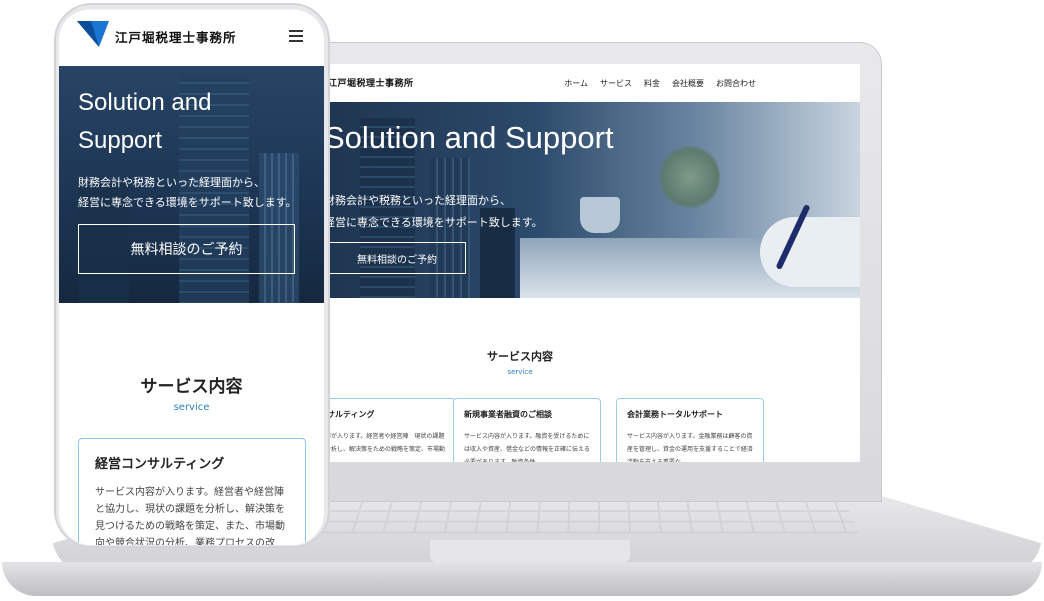 The height and width of the screenshot is (601, 1044). I want to click on desktop-services-subtitle: service, so click(520, 372).